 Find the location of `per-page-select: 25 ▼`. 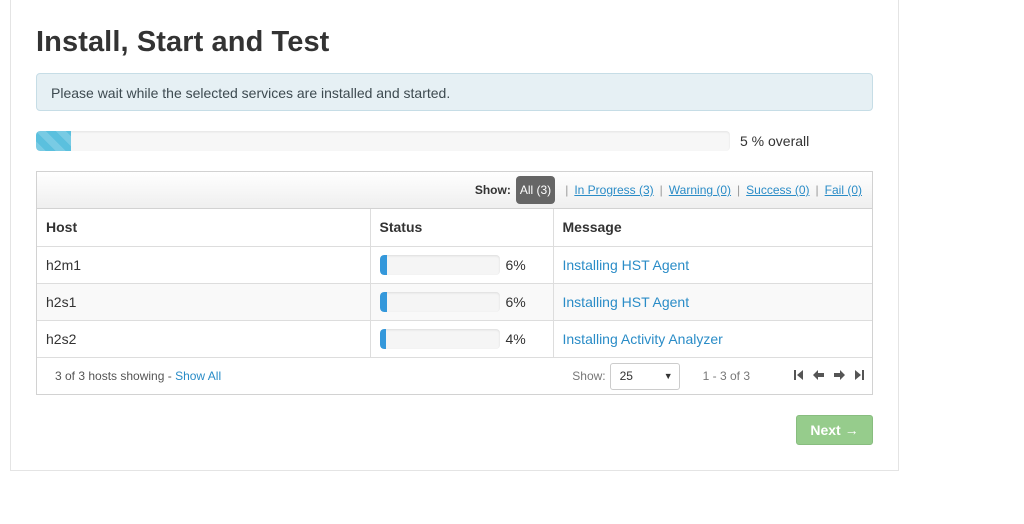

per-page-select: 25 ▼ is located at coordinates (644, 376).